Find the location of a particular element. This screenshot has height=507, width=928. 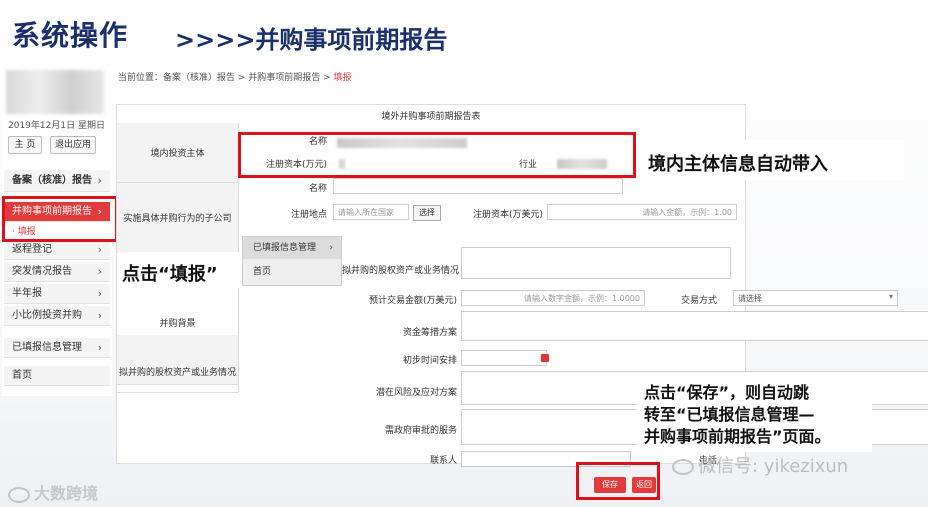

watermark-right-text: 微信号: yikezixun is located at coordinates (773, 466).